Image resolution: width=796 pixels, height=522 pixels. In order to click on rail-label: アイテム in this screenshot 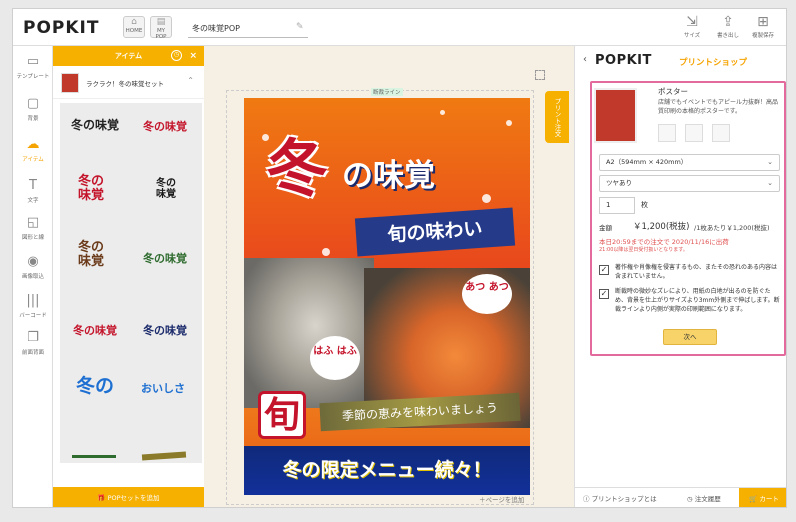, I will do `click(33, 160)`.